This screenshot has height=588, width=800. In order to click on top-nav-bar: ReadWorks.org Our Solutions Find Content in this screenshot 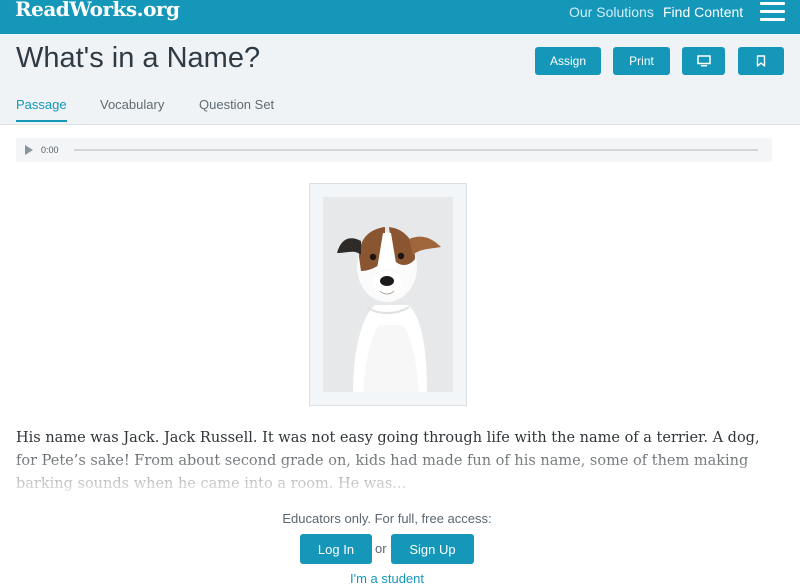, I will do `click(400, 17)`.